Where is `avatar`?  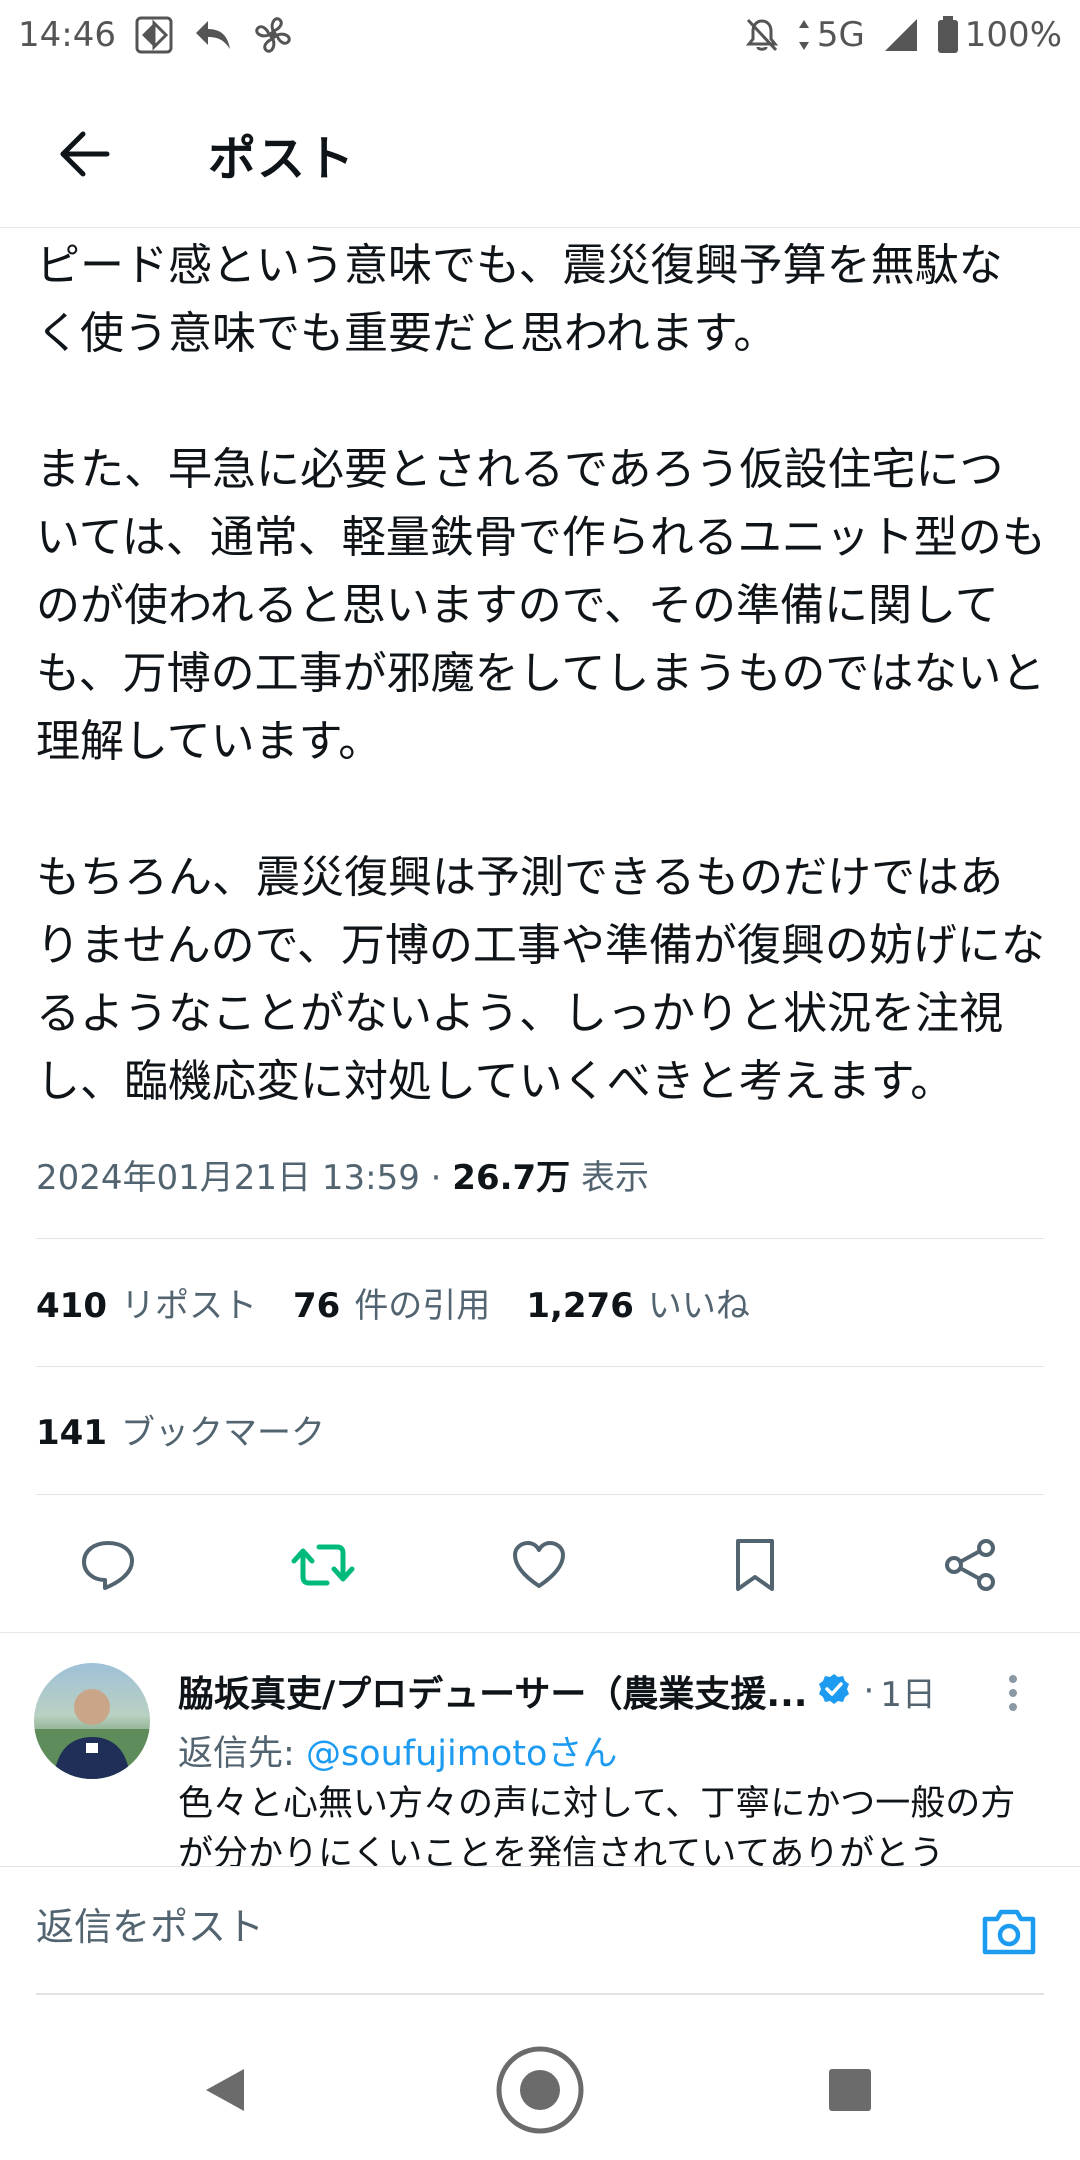 avatar is located at coordinates (92, 1721).